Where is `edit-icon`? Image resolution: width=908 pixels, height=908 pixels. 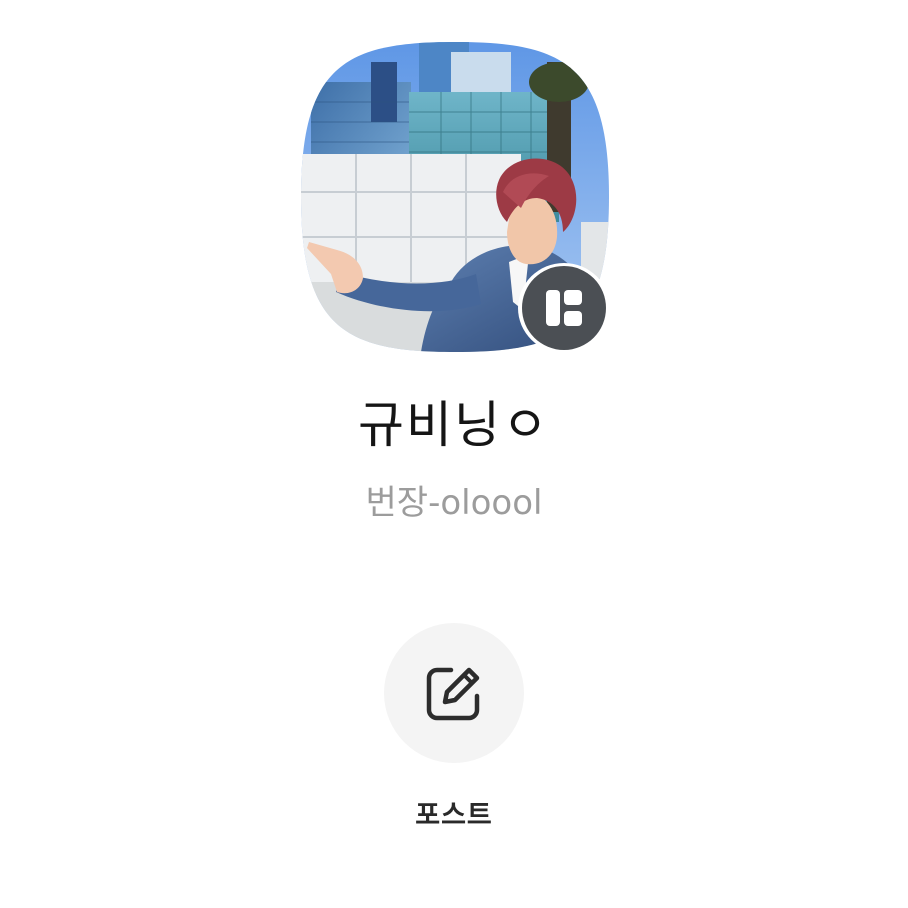 edit-icon is located at coordinates (453, 694).